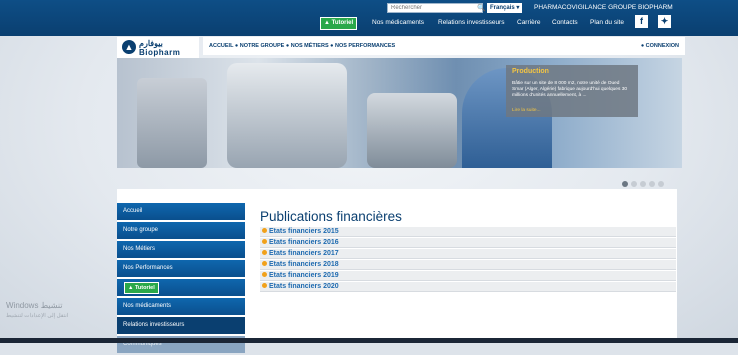 This screenshot has width=738, height=355. What do you see at coordinates (468, 276) in the screenshot?
I see `list-item: Etats financiers 2019` at bounding box center [468, 276].